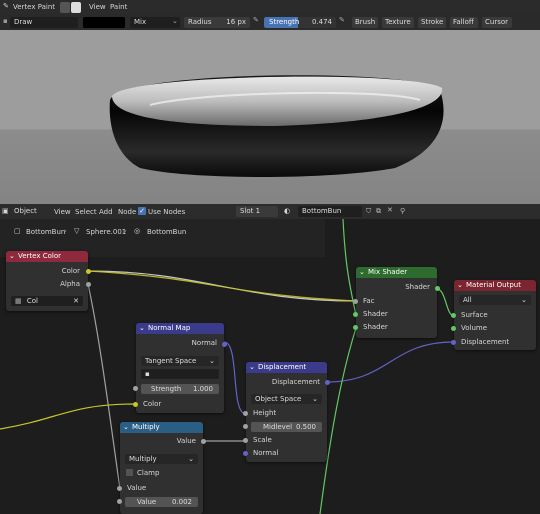  Describe the element at coordinates (342, 20) in the screenshot. I see `strength-pressure-icon: ✎` at that location.